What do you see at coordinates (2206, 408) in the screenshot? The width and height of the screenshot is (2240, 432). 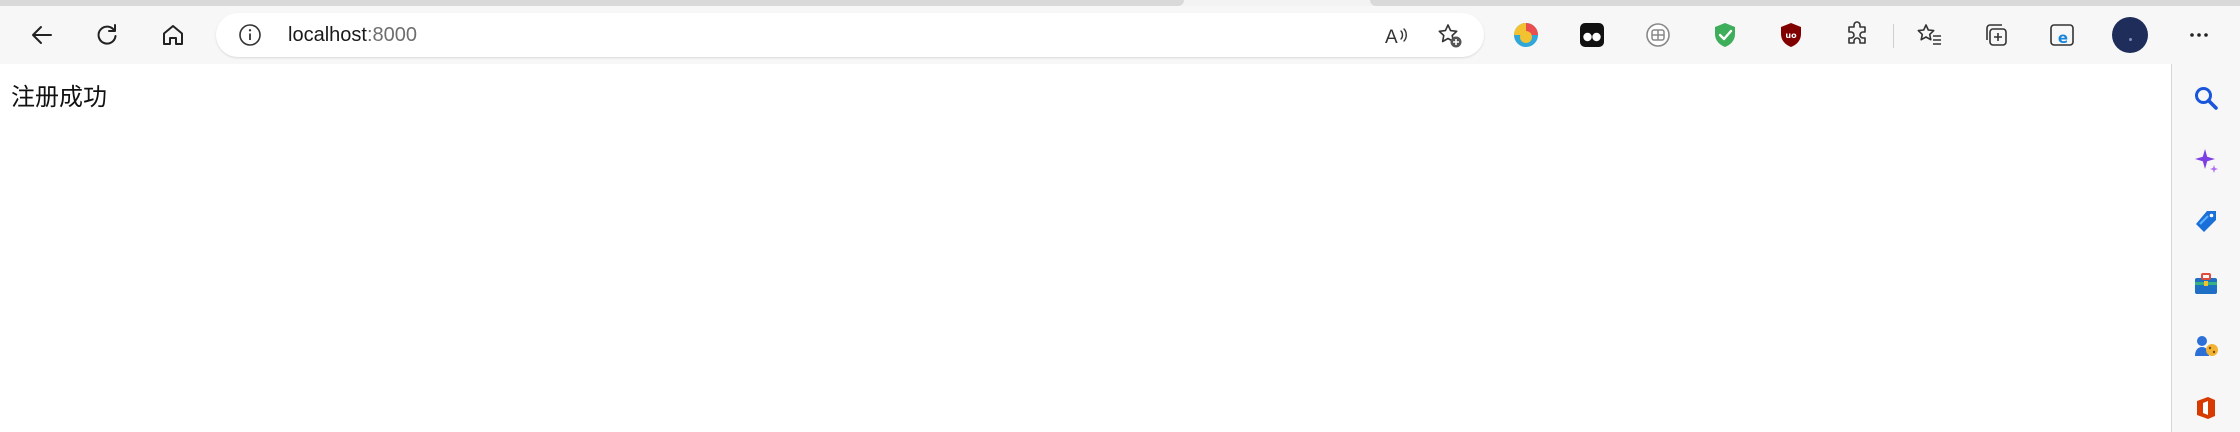 I see `office-icon` at bounding box center [2206, 408].